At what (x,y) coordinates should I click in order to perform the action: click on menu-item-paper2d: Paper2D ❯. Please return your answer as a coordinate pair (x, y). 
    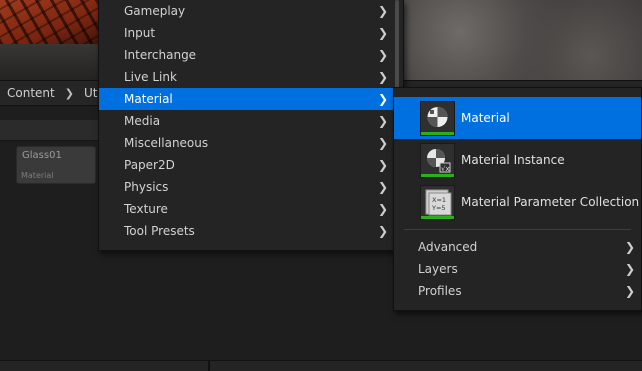
    Looking at the image, I should click on (246, 165).